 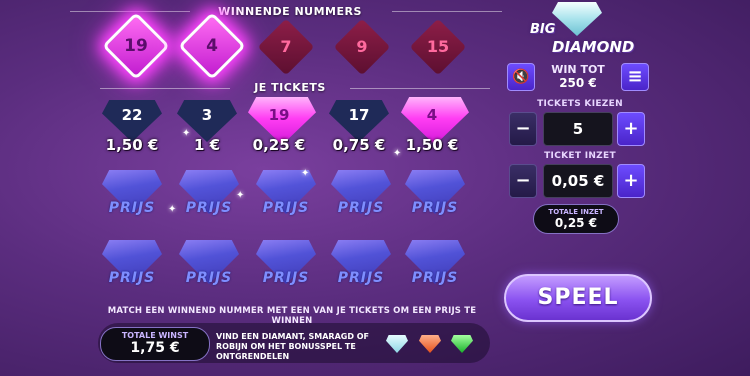 I want to click on winning-number: 15, so click(x=438, y=46).